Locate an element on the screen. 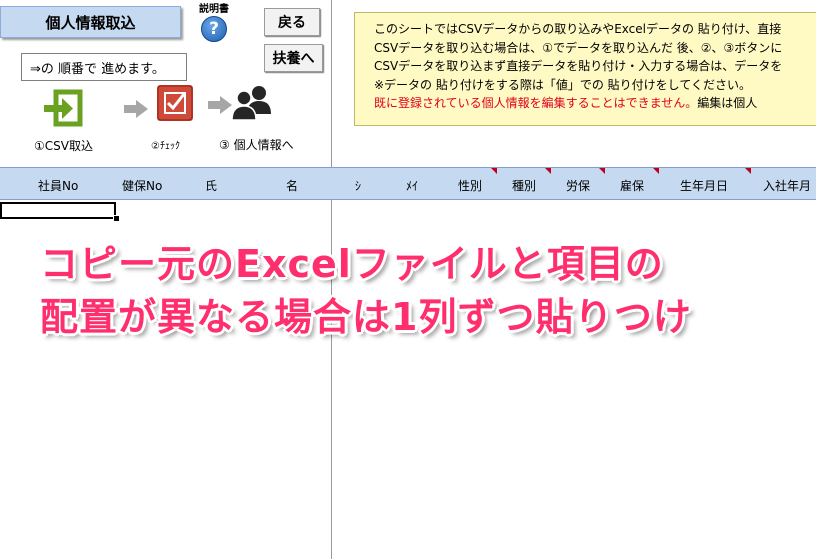 The width and height of the screenshot is (816, 559). column-header-first-name: 名 is located at coordinates (292, 185).